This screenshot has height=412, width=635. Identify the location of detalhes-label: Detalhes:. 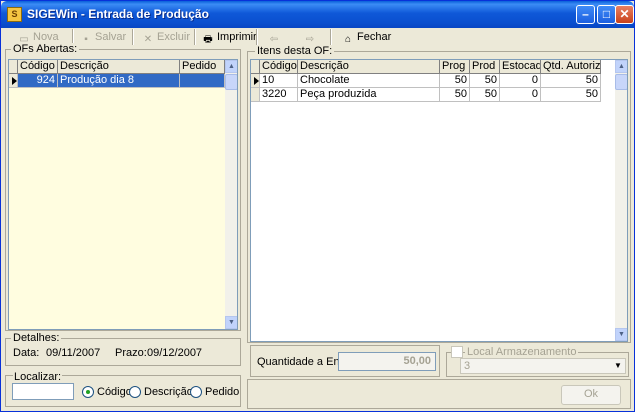
(36, 338).